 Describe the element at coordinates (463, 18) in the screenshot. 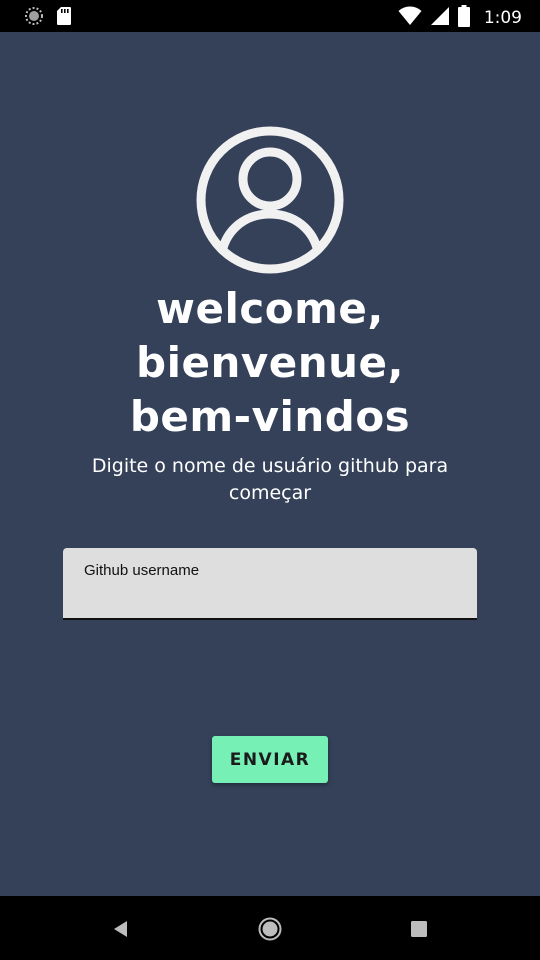

I see `battery-icon` at that location.